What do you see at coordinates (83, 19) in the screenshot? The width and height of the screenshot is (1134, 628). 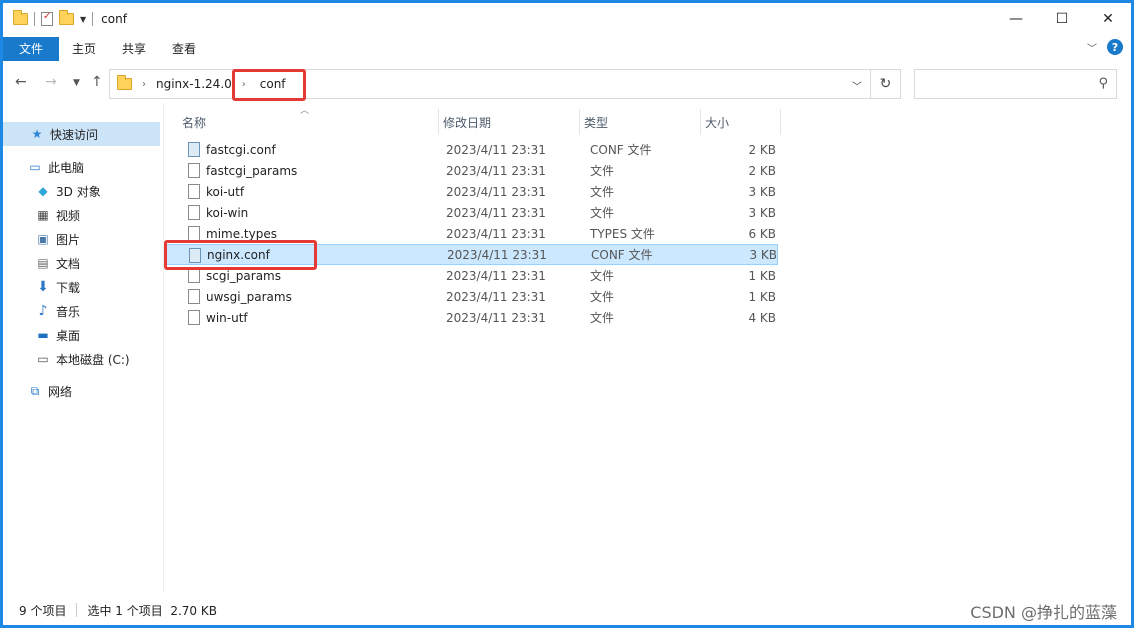 I see `customize-toolbar-dropdown-icon: ▼` at bounding box center [83, 19].